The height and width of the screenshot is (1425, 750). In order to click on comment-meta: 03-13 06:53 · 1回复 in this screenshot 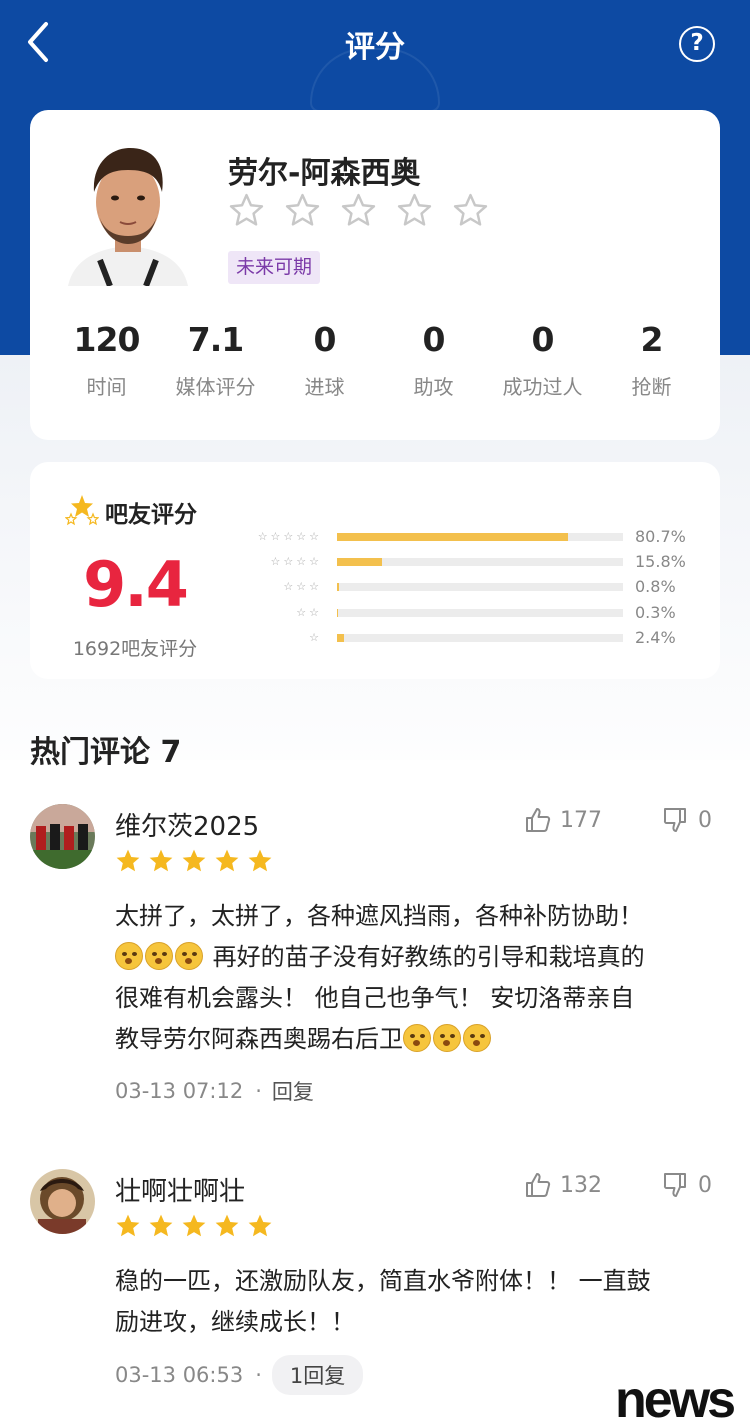, I will do `click(239, 1375)`.